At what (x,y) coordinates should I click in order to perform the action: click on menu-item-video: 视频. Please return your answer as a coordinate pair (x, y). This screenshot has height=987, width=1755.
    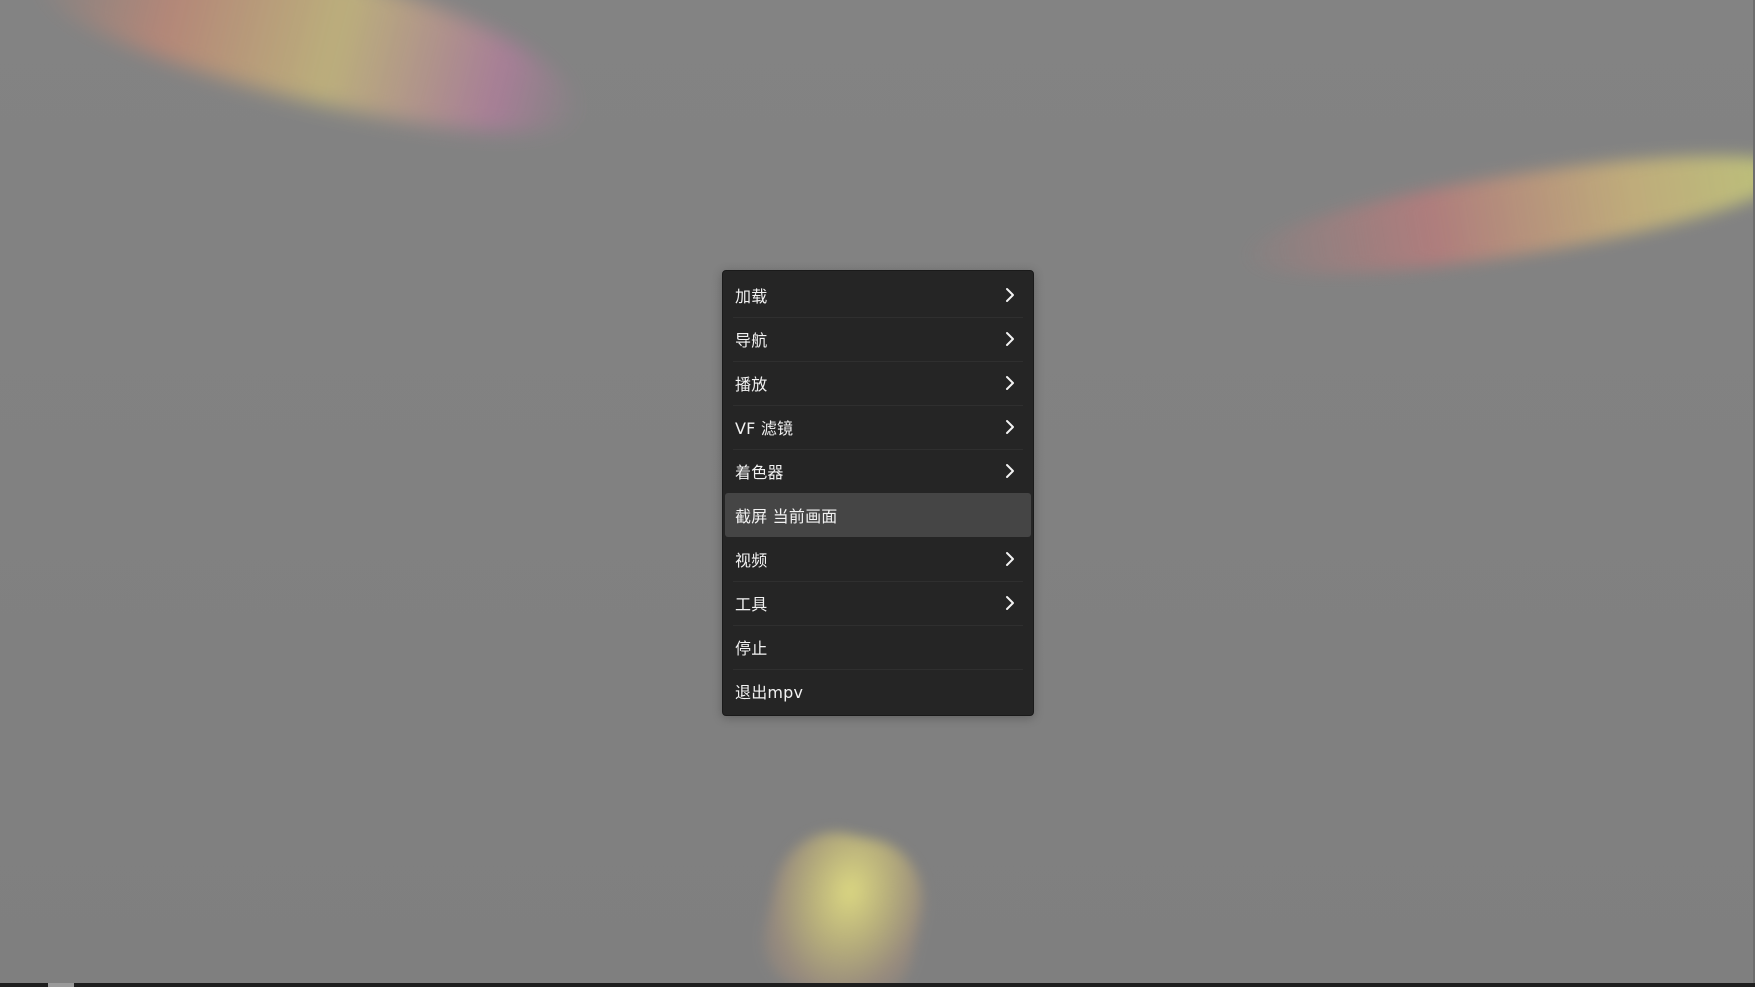
    Looking at the image, I should click on (878, 559).